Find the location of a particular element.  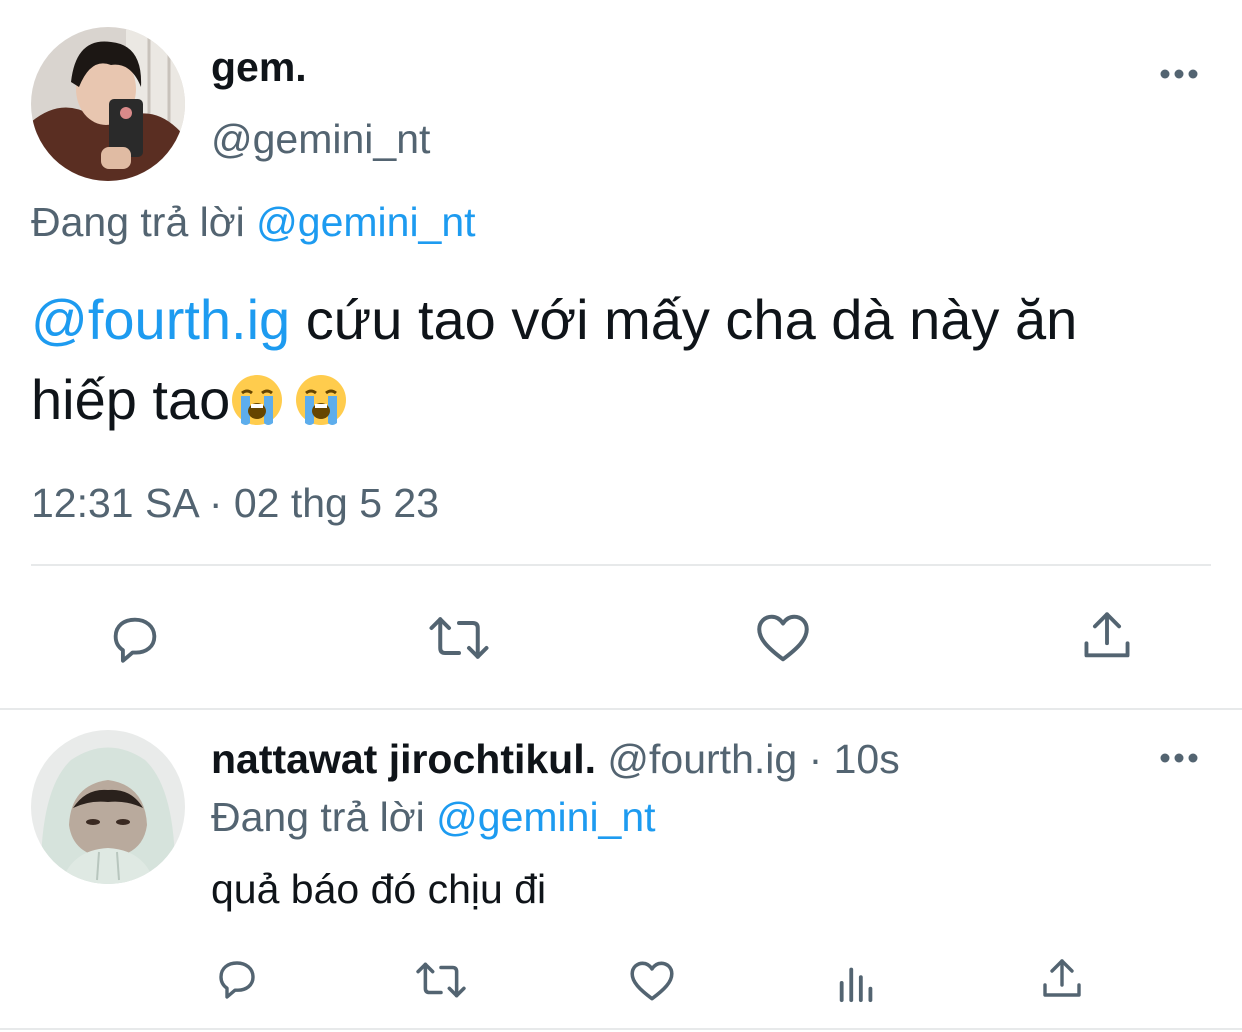

tweet-text-line-2: hiếp tao is located at coordinates (626, 400).